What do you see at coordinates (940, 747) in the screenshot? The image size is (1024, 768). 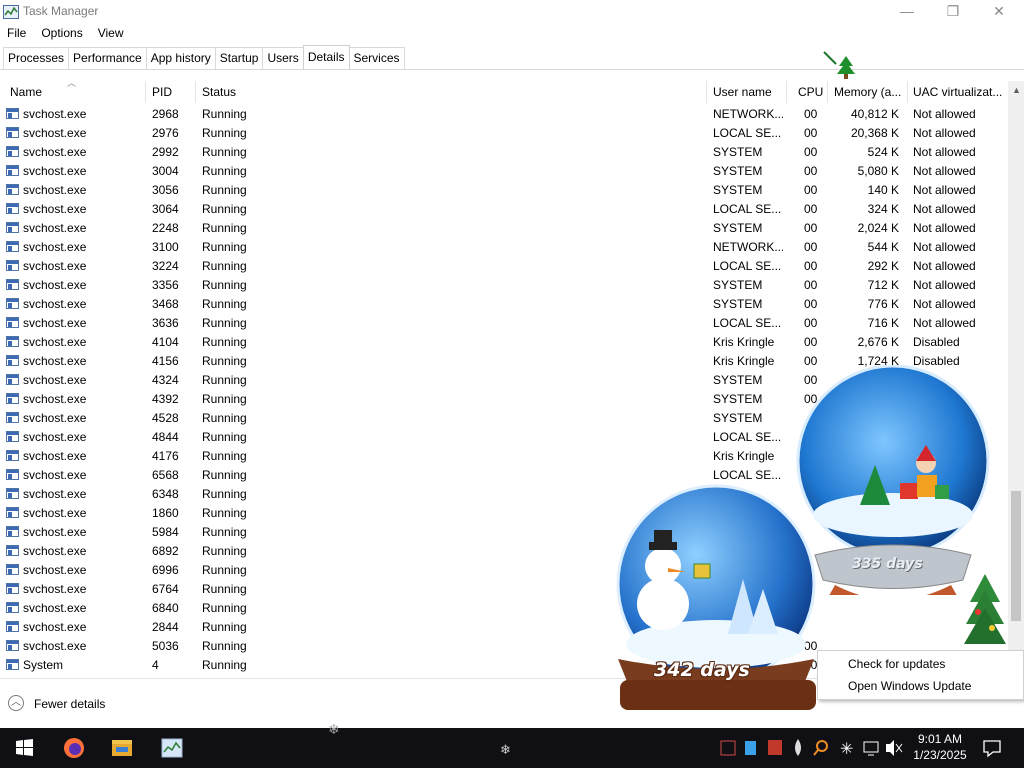 I see `taskbar-clock: 9:01 AM 1/23/2025` at bounding box center [940, 747].